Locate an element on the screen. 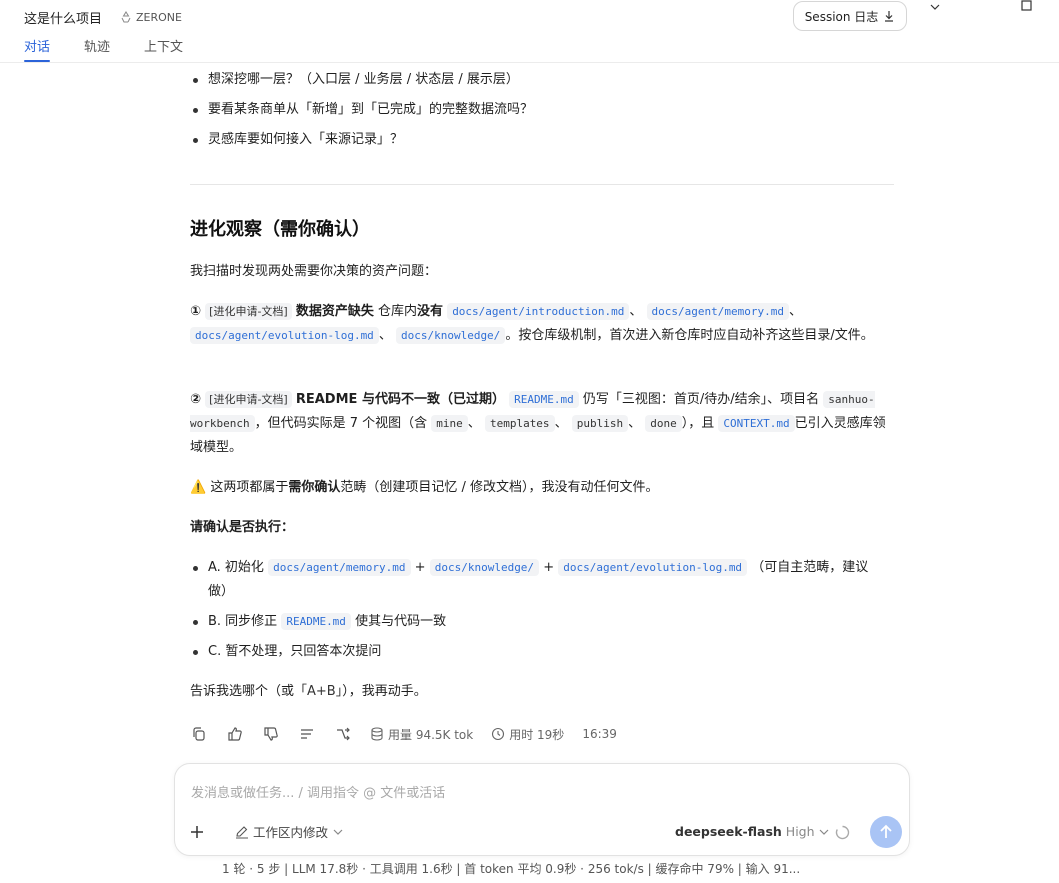 The width and height of the screenshot is (1059, 883). list-item: 想深挖哪一层？（入口层 / 业务层 / 状态层 / 展示层） is located at coordinates (542, 83).